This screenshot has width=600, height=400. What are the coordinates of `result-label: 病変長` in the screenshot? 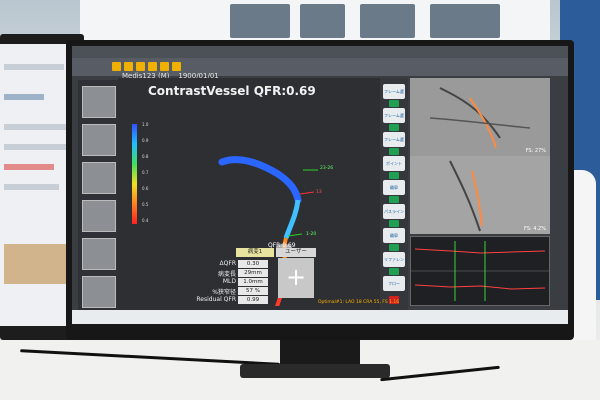 It's located at (226, 274).